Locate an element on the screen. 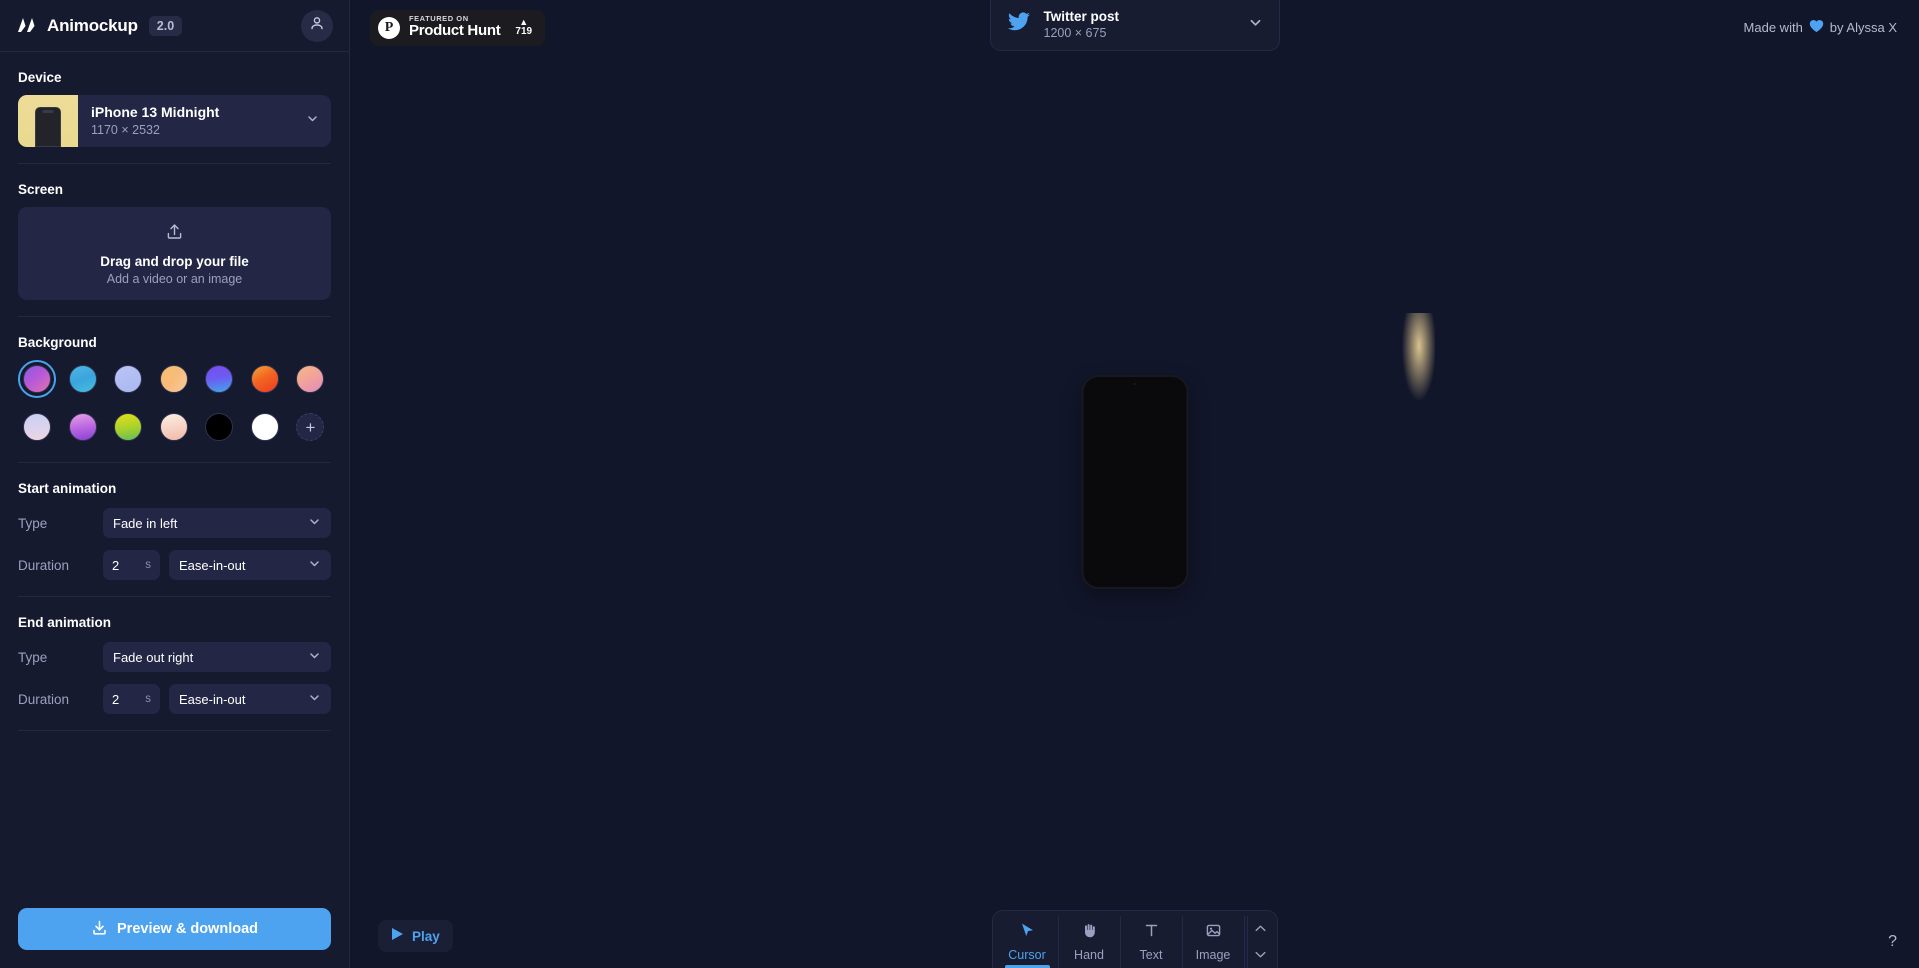 Image resolution: width=1919 pixels, height=968 pixels. preview-download-label: Preview & download is located at coordinates (187, 929).